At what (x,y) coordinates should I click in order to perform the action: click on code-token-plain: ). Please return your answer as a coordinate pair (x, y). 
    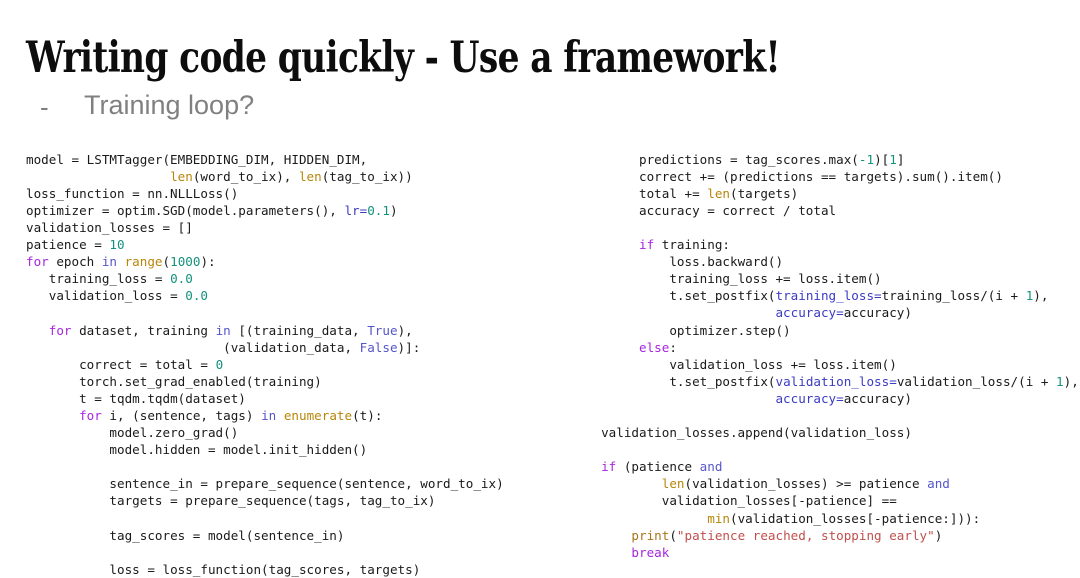
    Looking at the image, I should click on (393, 210).